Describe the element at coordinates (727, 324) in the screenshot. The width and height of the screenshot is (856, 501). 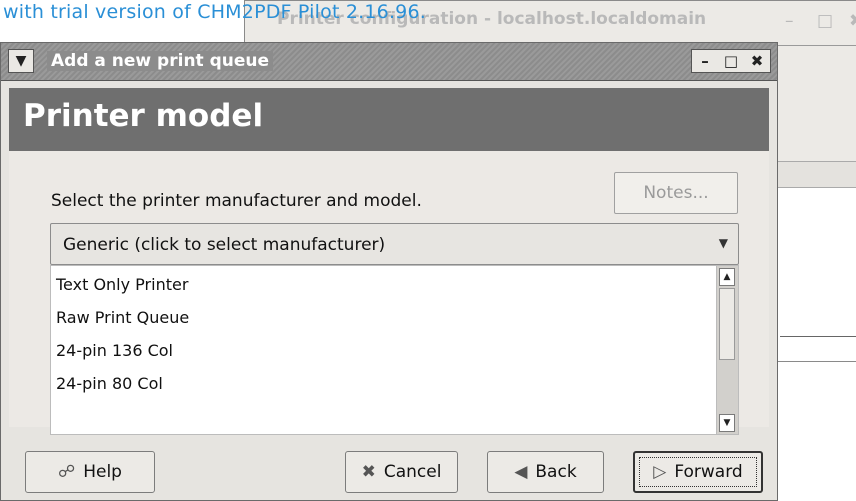
I see `scrollbar-thumb` at that location.